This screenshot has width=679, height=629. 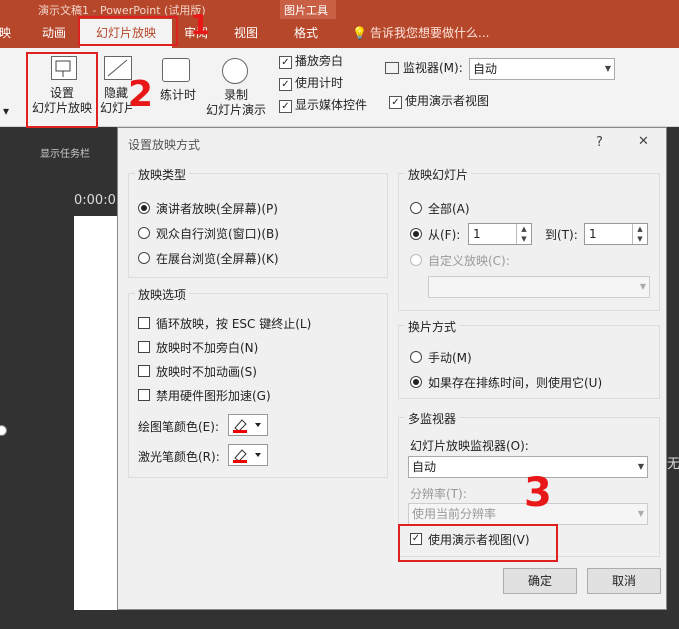 I want to click on tab-format: 格式, so click(x=306, y=33).